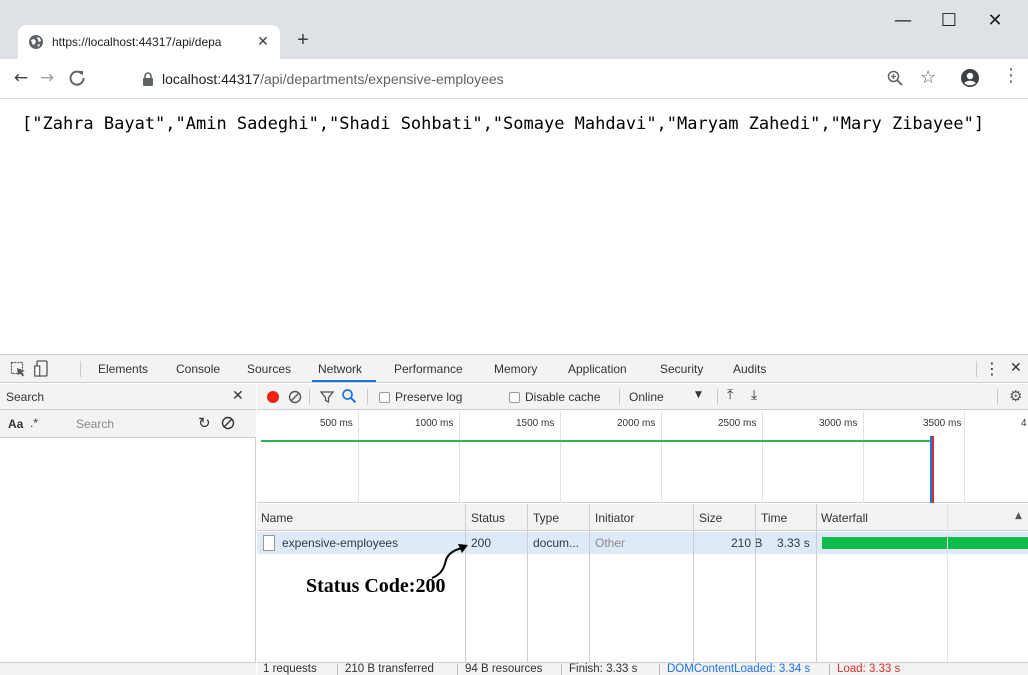 The height and width of the screenshot is (675, 1028). What do you see at coordinates (41, 368) in the screenshot?
I see `device-toolbar-icon` at bounding box center [41, 368].